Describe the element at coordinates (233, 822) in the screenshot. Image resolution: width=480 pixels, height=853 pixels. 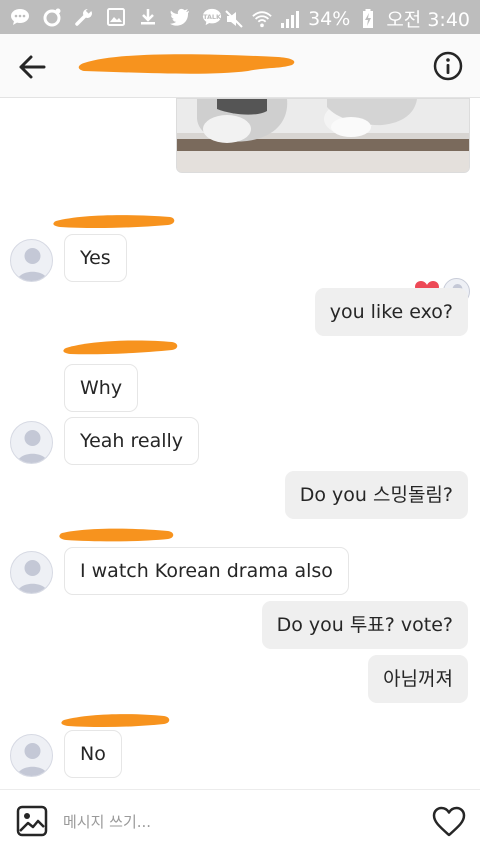
I see `message-input` at that location.